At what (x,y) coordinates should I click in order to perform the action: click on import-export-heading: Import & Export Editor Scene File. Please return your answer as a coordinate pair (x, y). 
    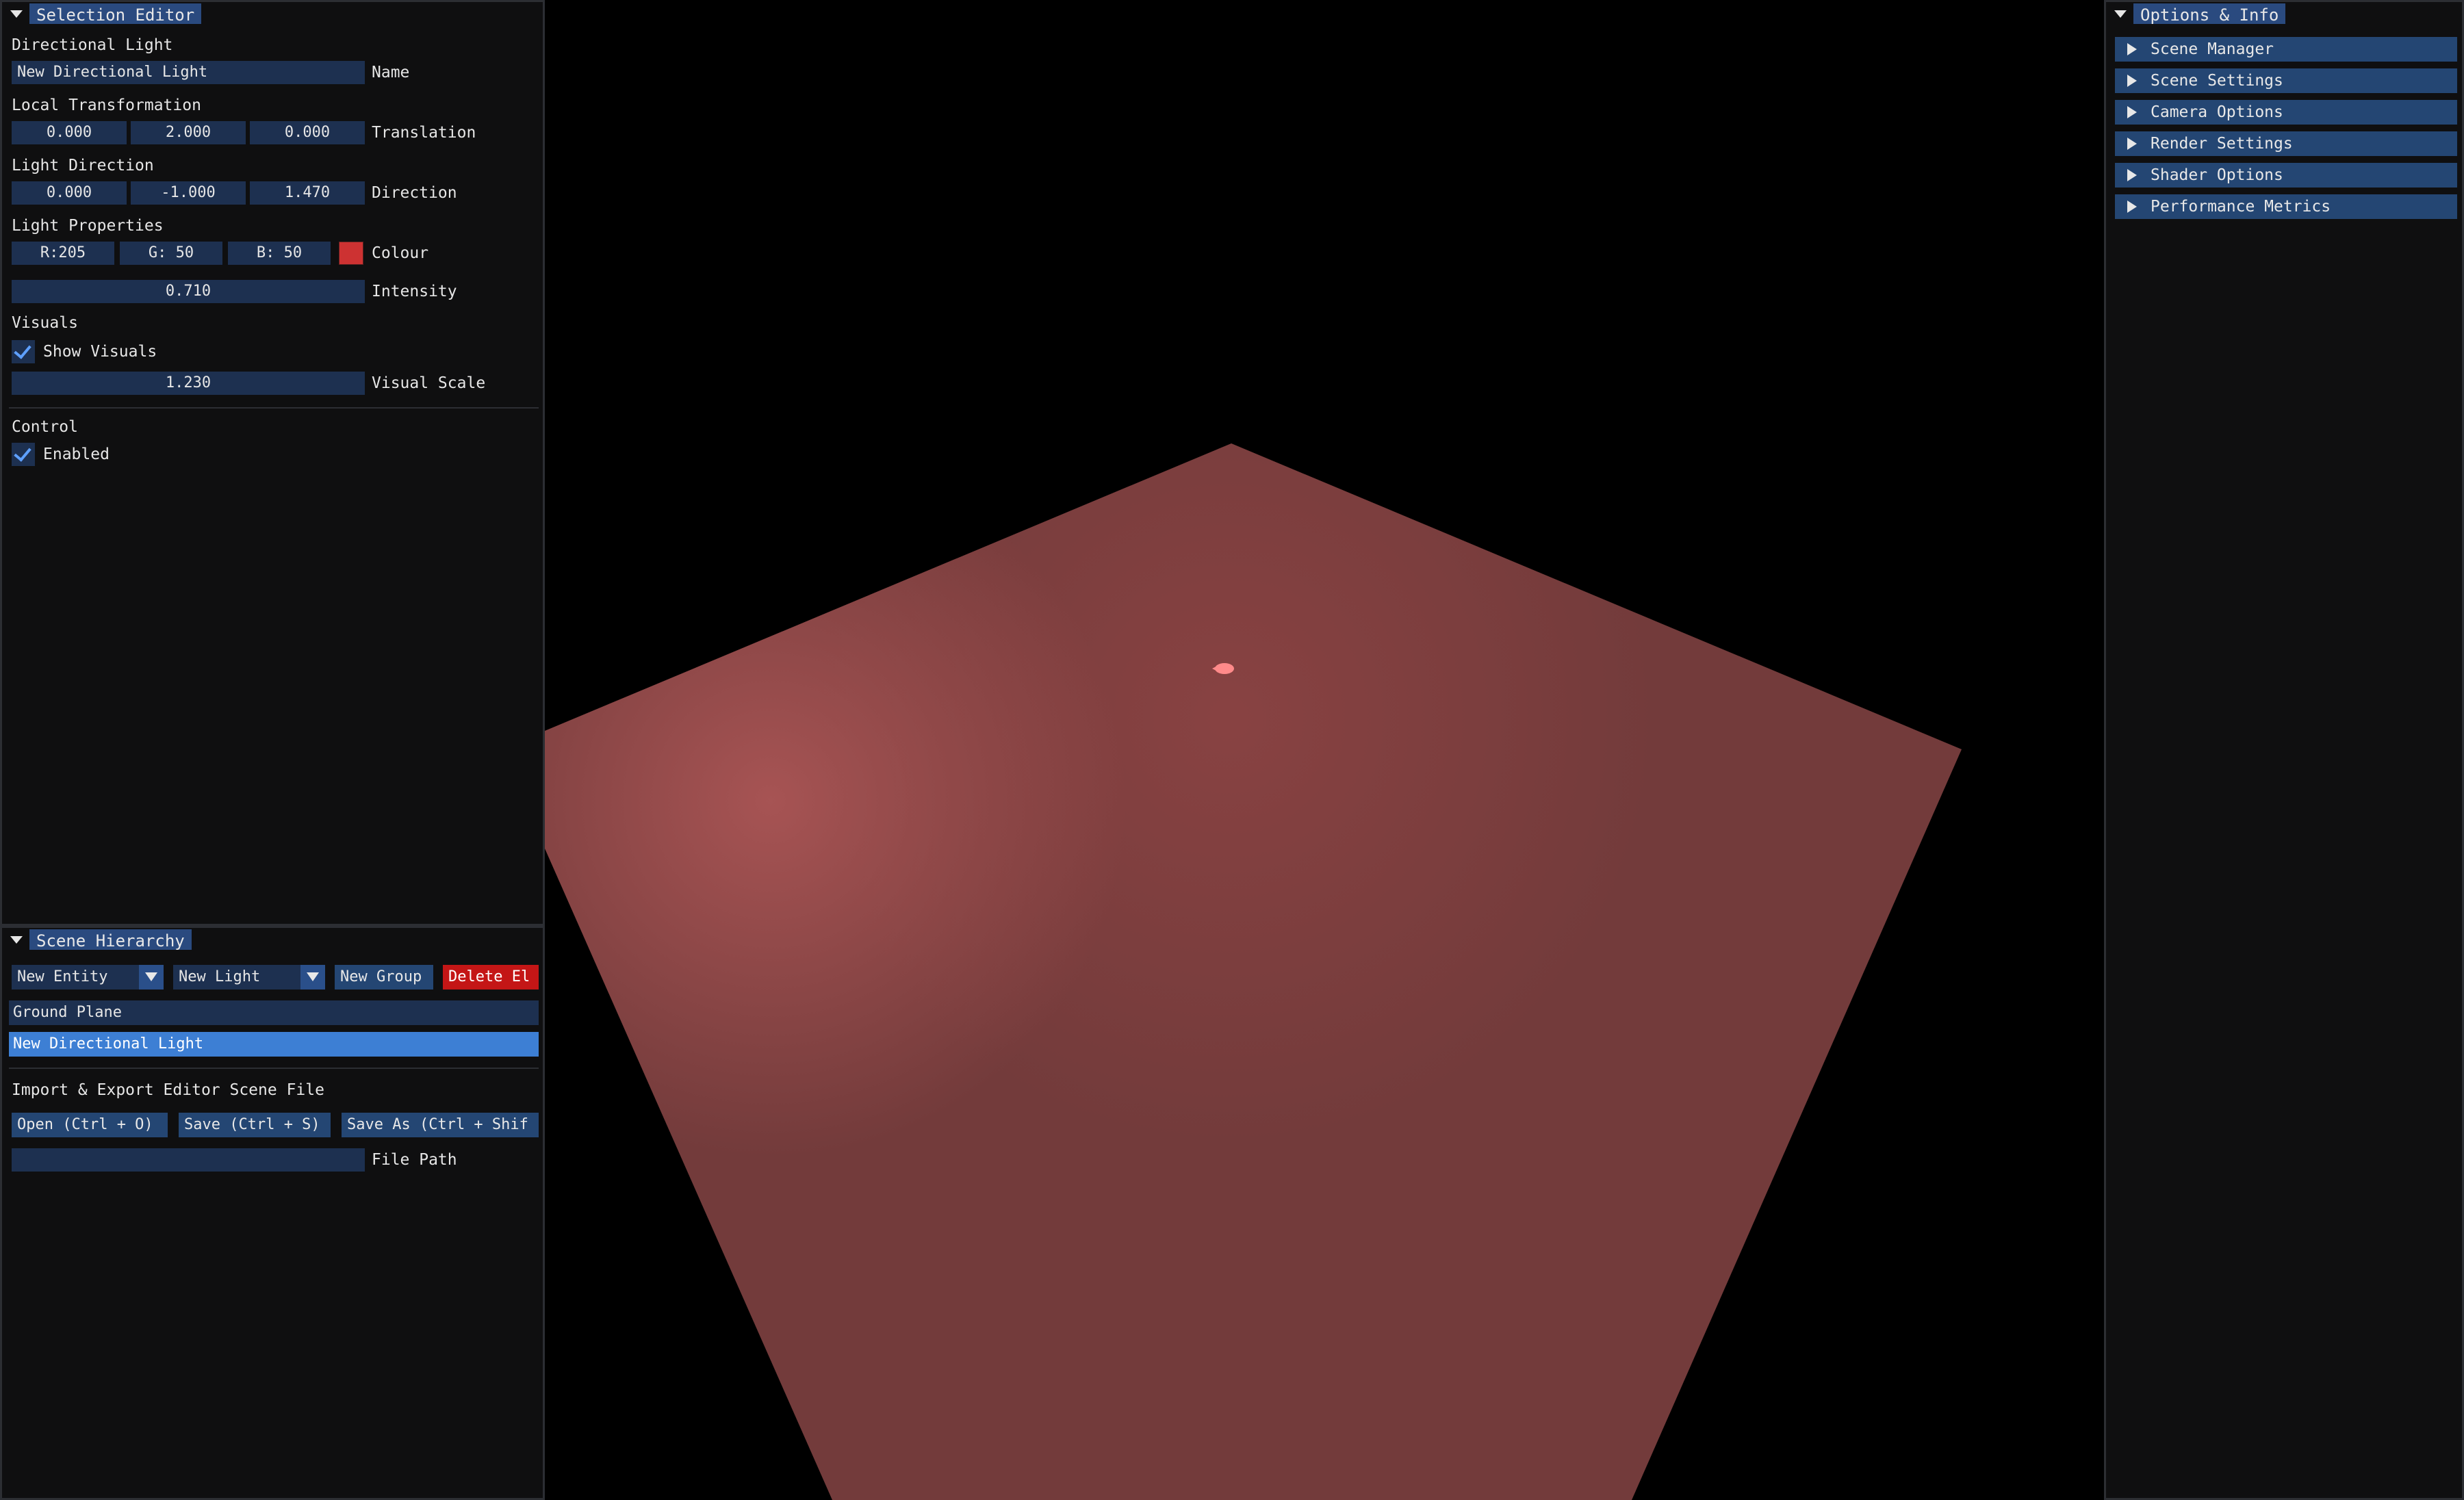
    Looking at the image, I should click on (168, 1090).